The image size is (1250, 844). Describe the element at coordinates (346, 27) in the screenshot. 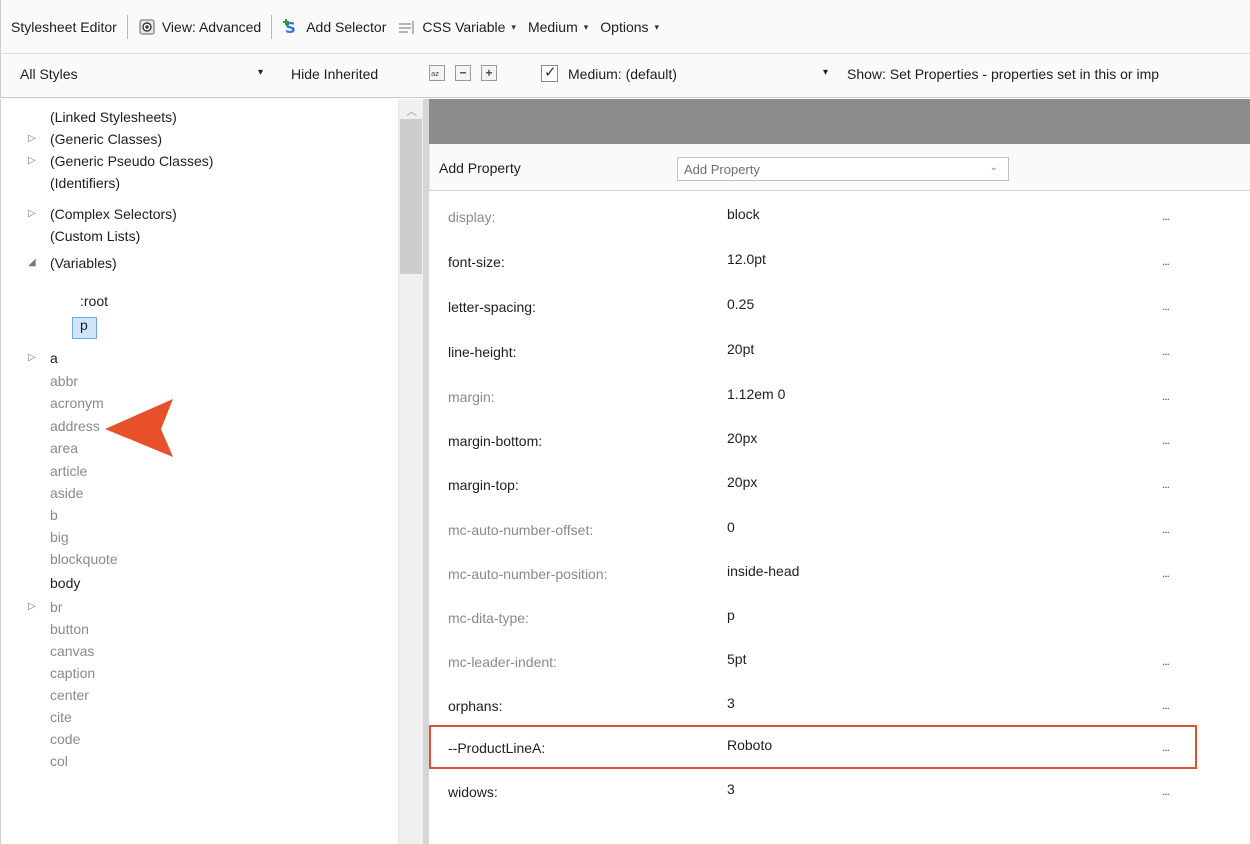

I see `add-selector-label: Add Selector` at that location.